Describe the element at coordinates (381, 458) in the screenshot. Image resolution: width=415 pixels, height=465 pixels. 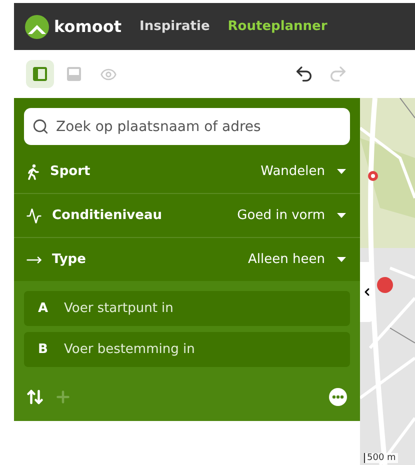
I see `scale-label: 500 m` at that location.